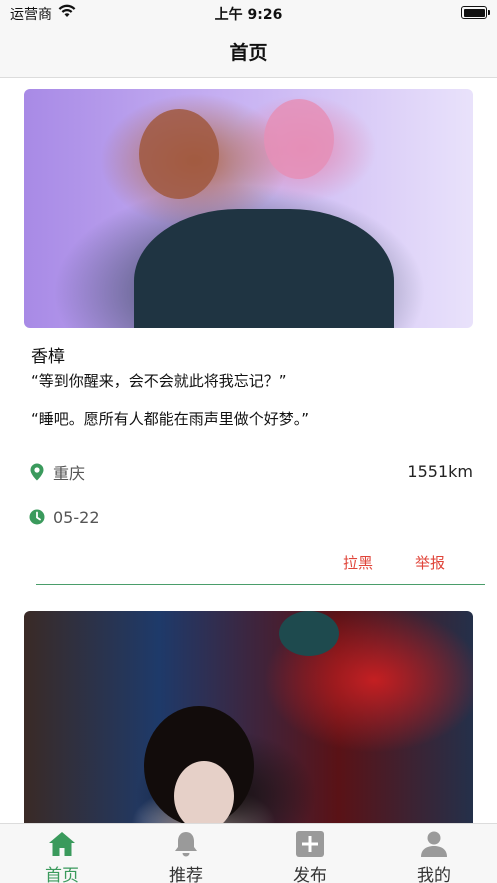 The width and height of the screenshot is (497, 883). What do you see at coordinates (358, 562) in the screenshot?
I see `block-button: 拉黑` at bounding box center [358, 562].